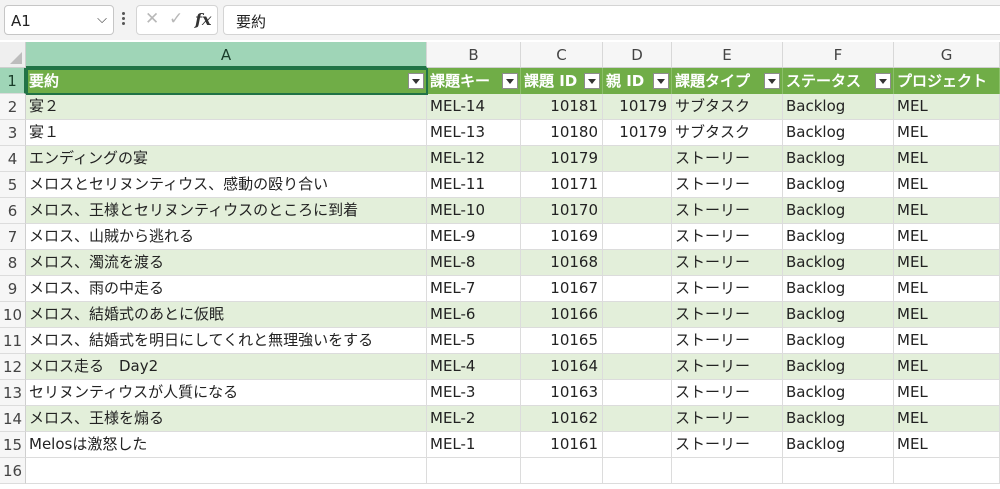 The height and width of the screenshot is (489, 1000). I want to click on table-cell: 宴１, so click(226, 133).